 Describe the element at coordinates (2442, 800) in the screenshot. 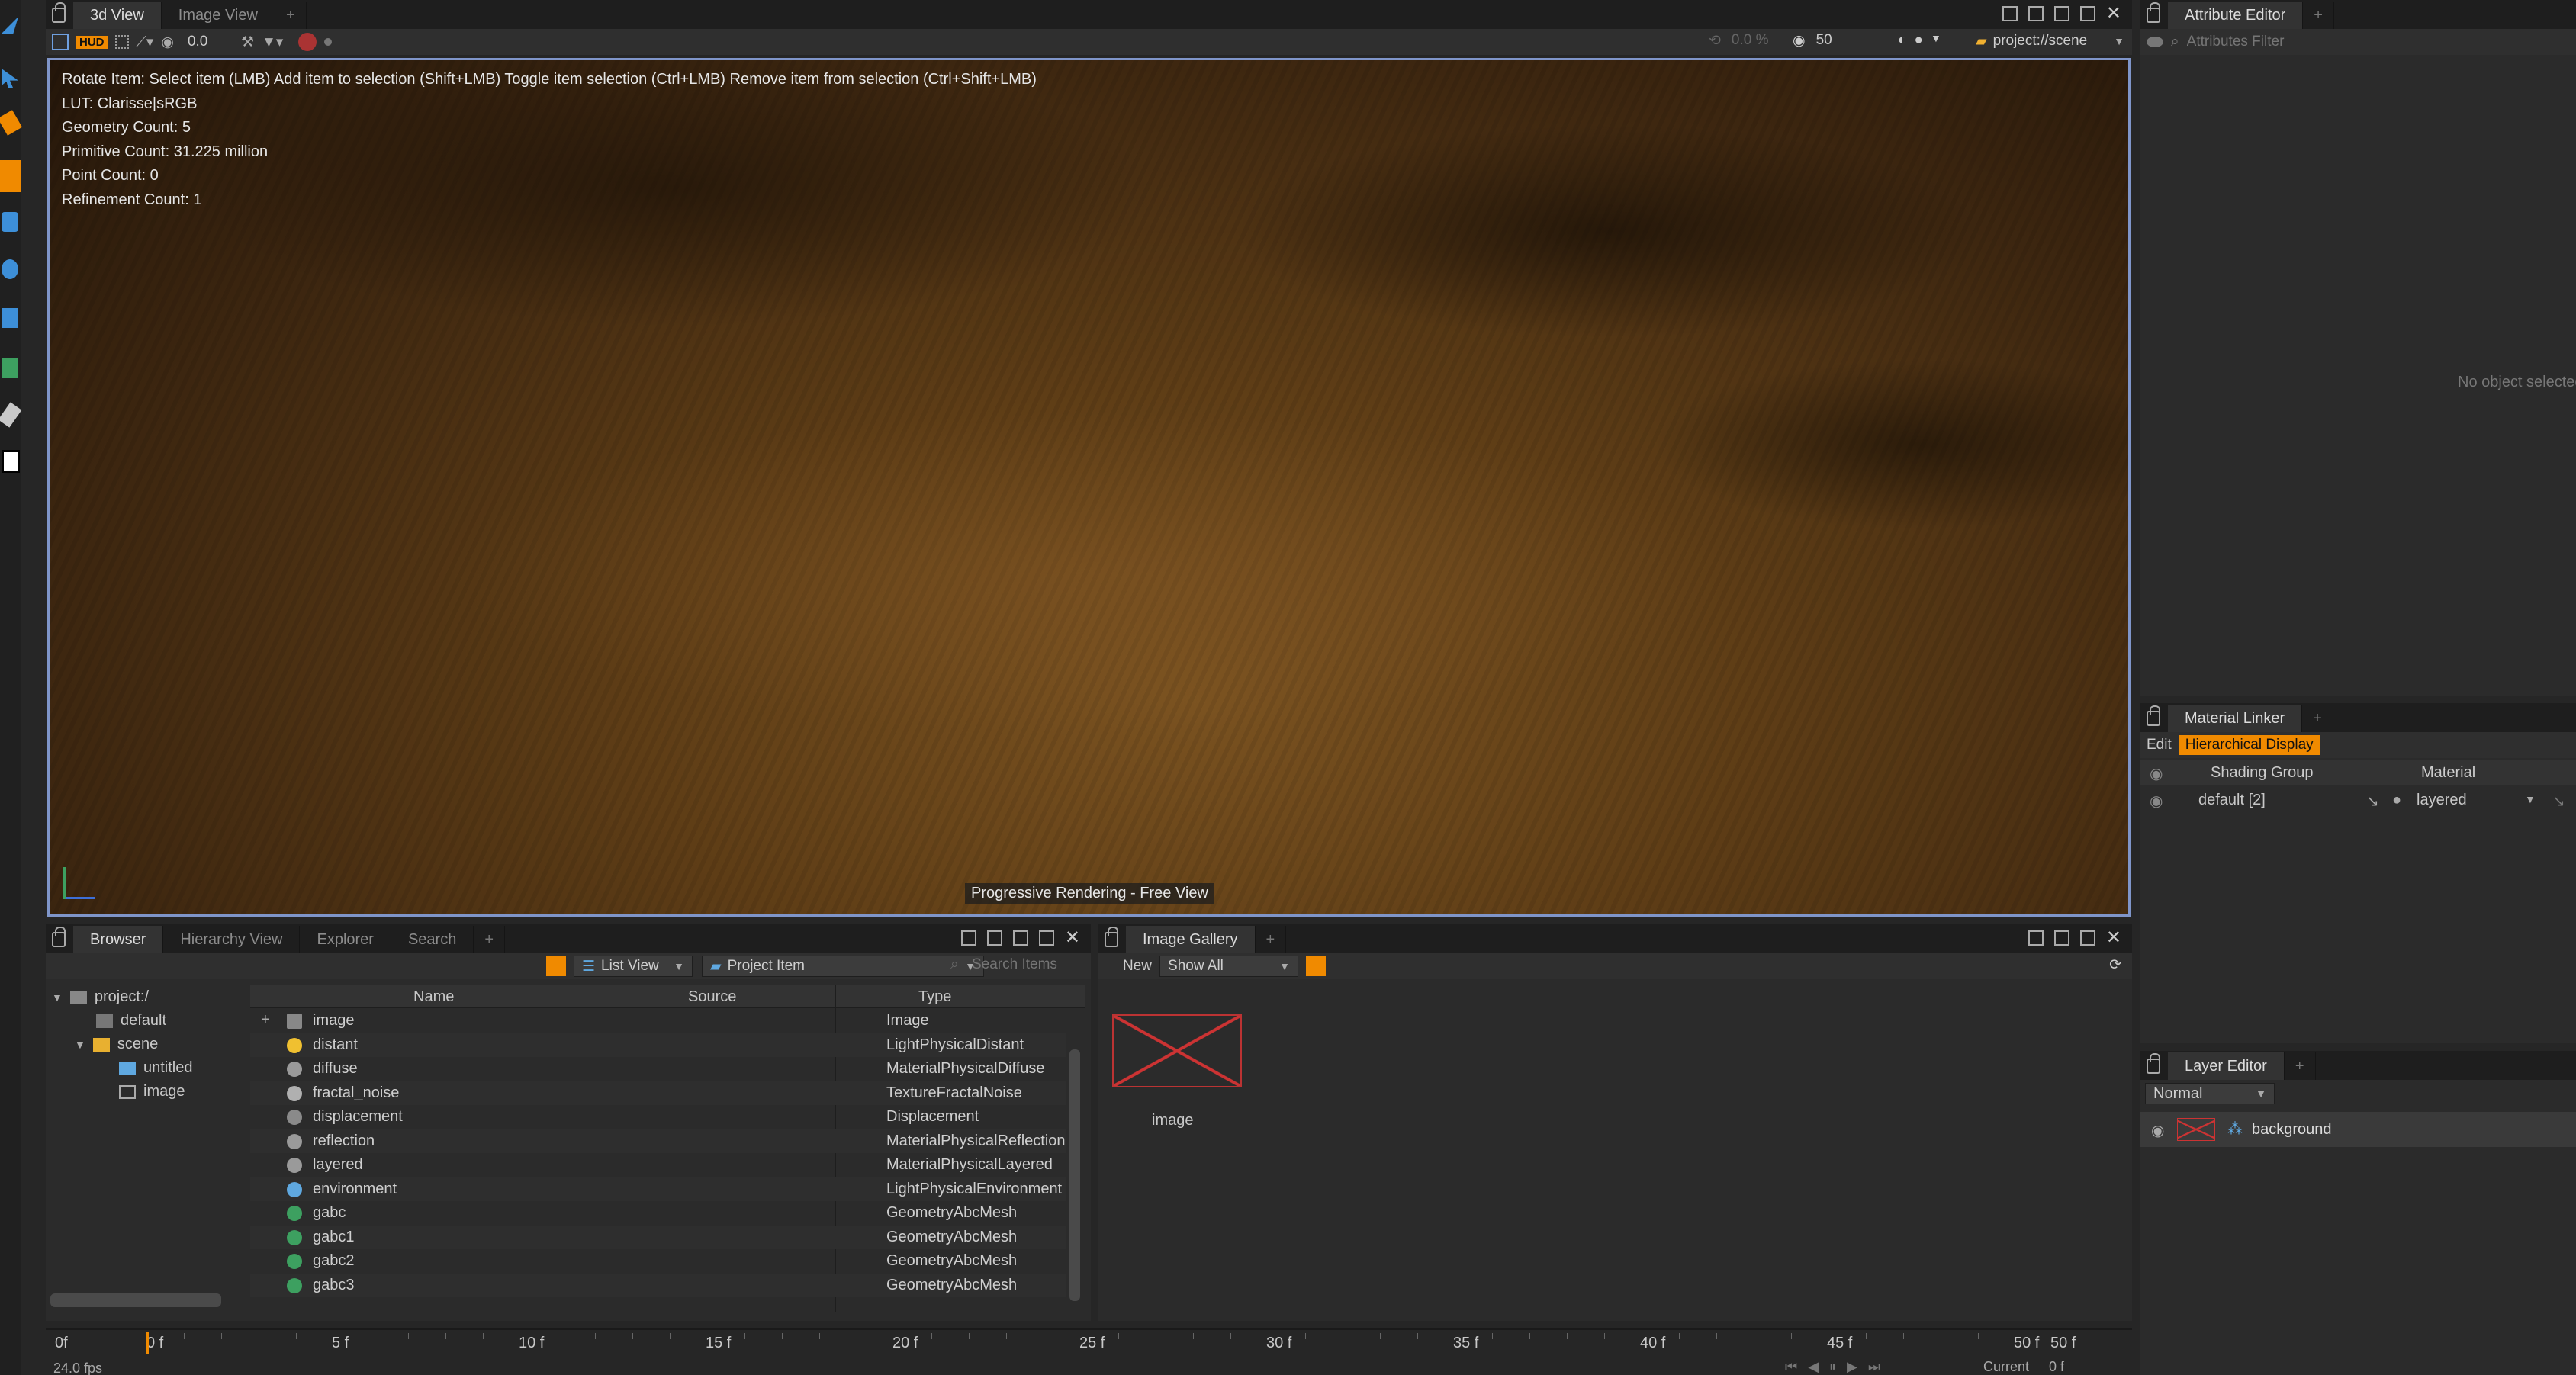

I see `material-name: layered` at that location.